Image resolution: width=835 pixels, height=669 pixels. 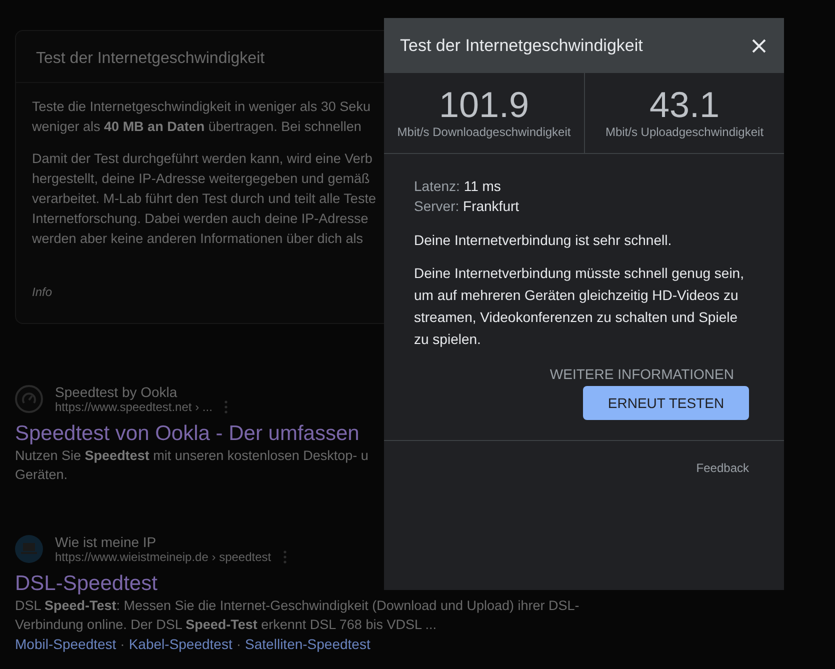 What do you see at coordinates (86, 584) in the screenshot?
I see `result-title: DSL-Speedtest` at bounding box center [86, 584].